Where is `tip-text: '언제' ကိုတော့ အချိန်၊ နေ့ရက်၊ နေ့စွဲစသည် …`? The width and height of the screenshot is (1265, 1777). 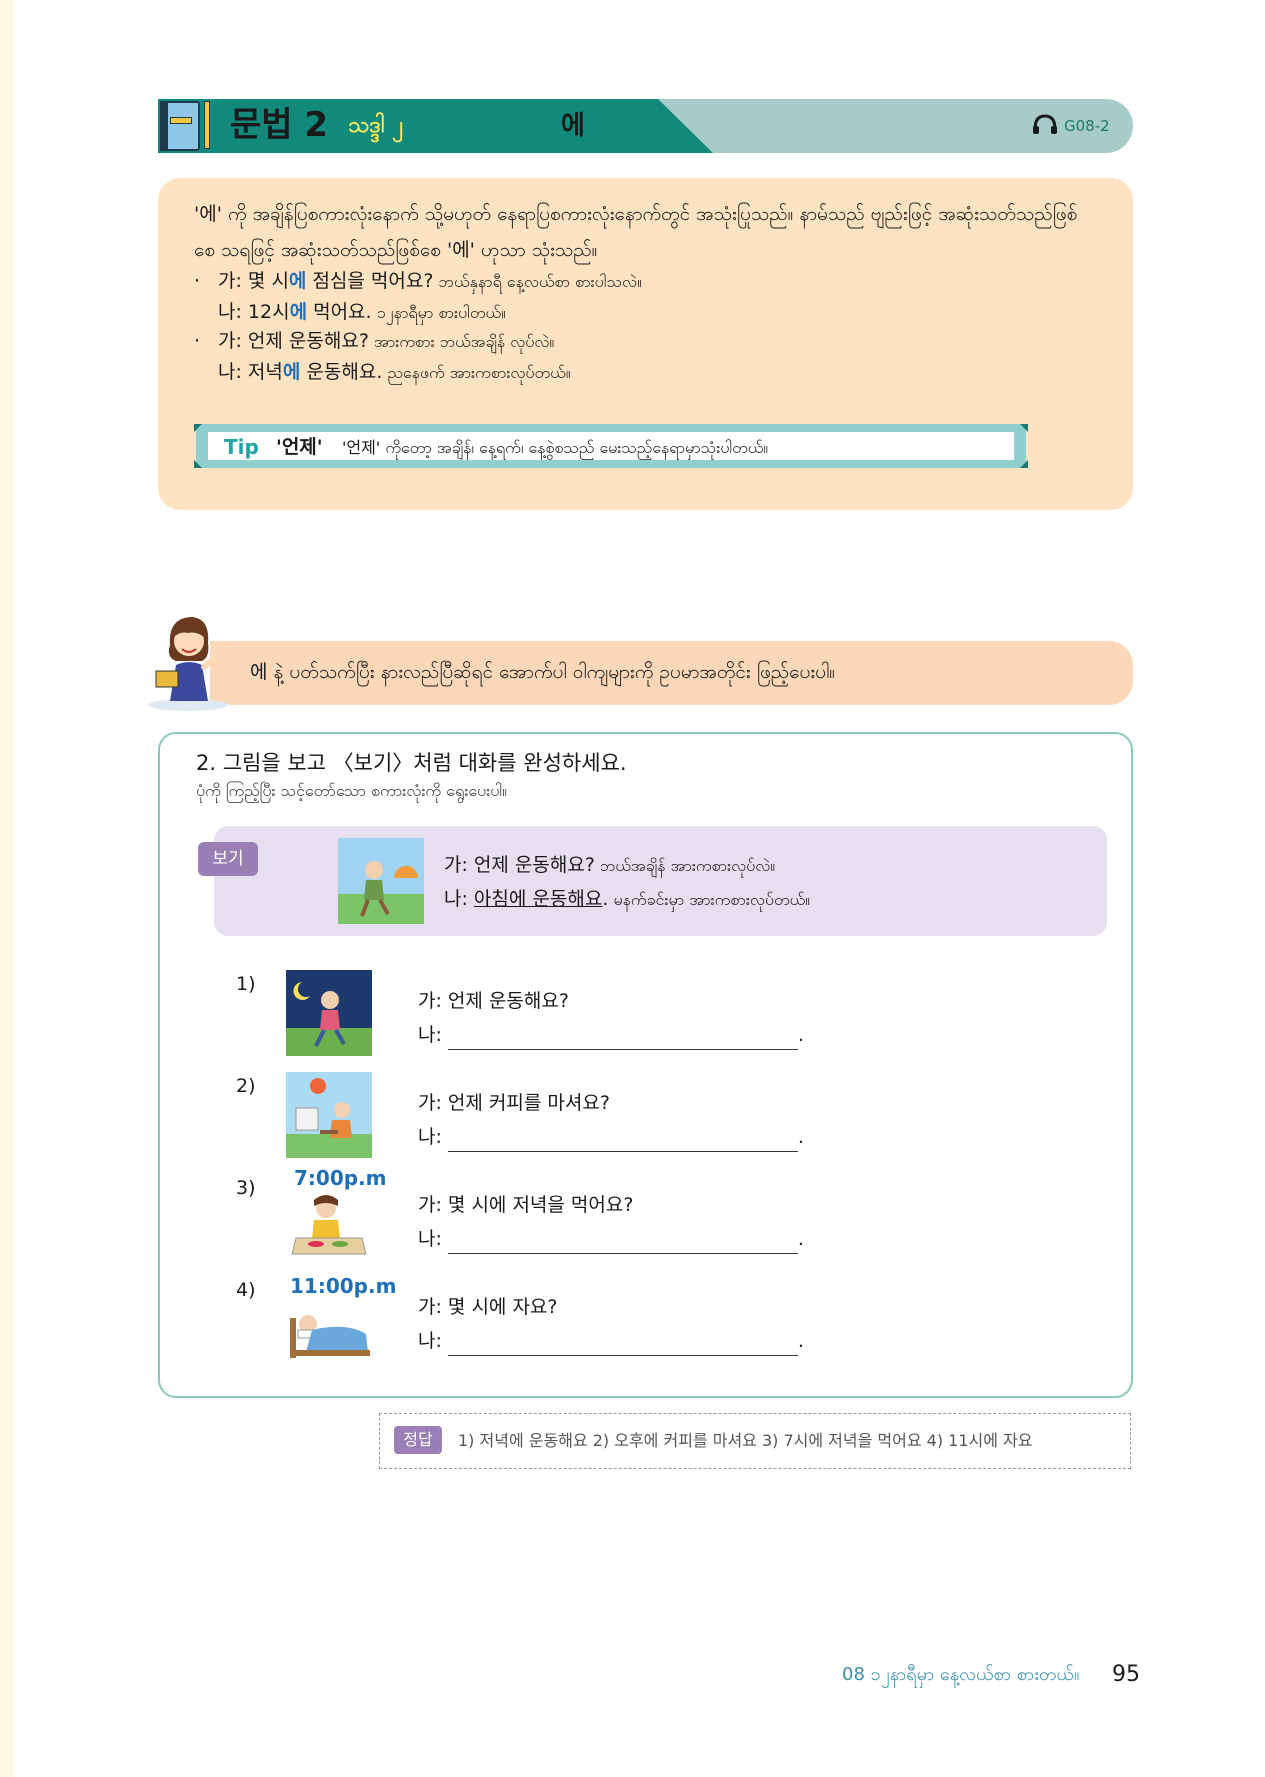 tip-text: '언제' ကိုတော့ အချိန်၊ နေ့ရက်၊ နေ့စွဲစသည် … is located at coordinates (555, 447).